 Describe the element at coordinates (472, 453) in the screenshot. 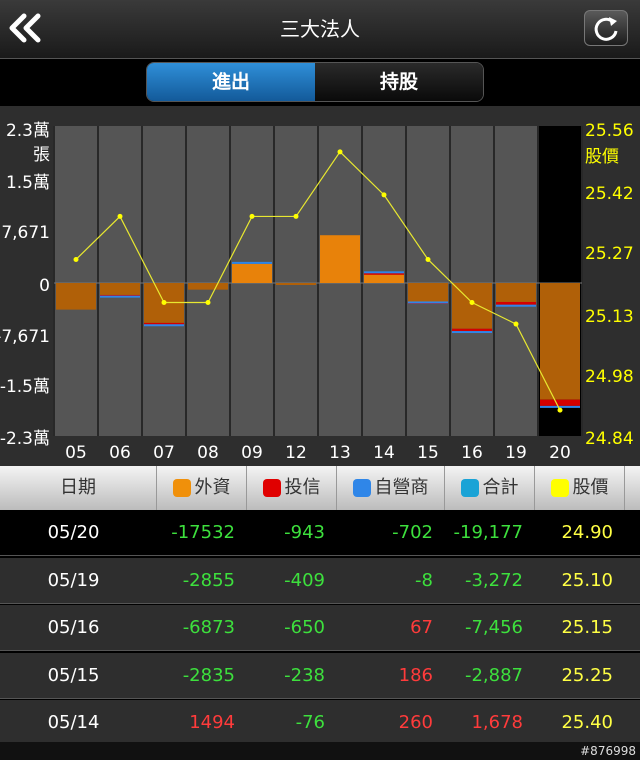

I see `x-tick-label: 16` at that location.